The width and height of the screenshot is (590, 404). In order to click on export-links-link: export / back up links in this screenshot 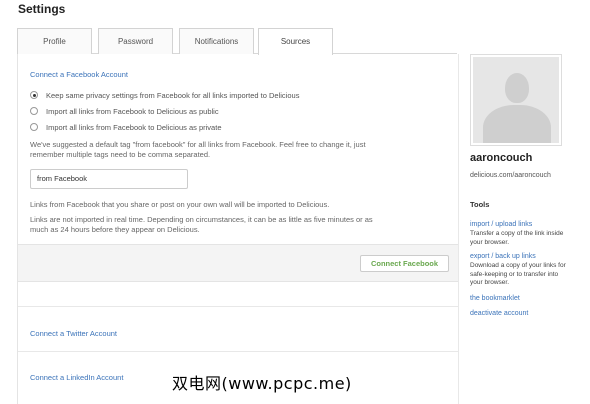, I will do `click(503, 256)`.